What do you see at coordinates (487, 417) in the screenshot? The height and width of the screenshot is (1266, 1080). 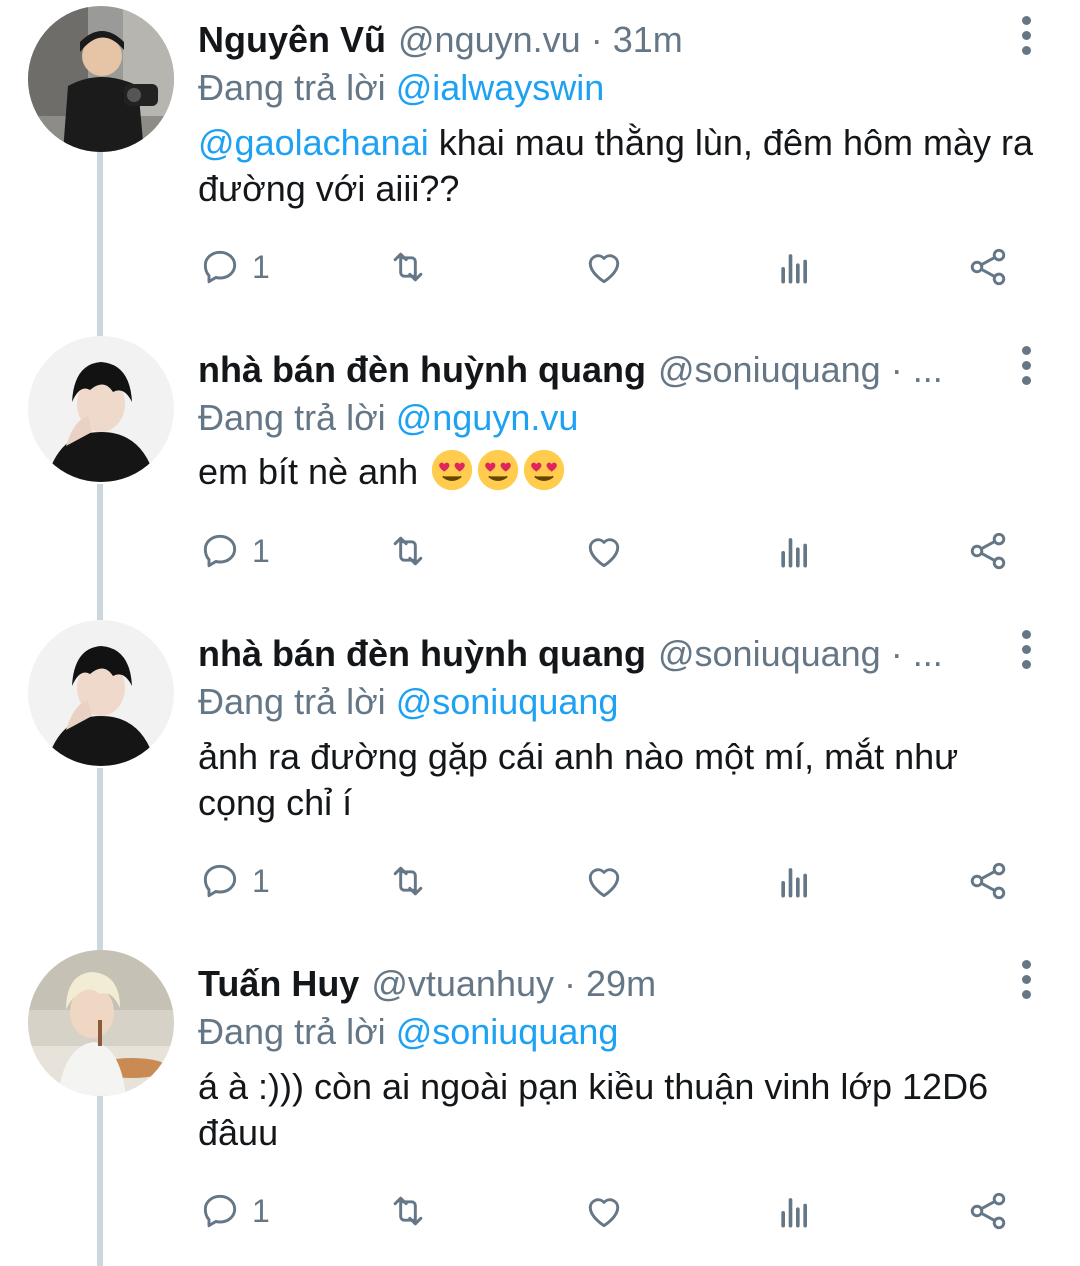 I see `replying-to-mention: @nguyn.vu` at bounding box center [487, 417].